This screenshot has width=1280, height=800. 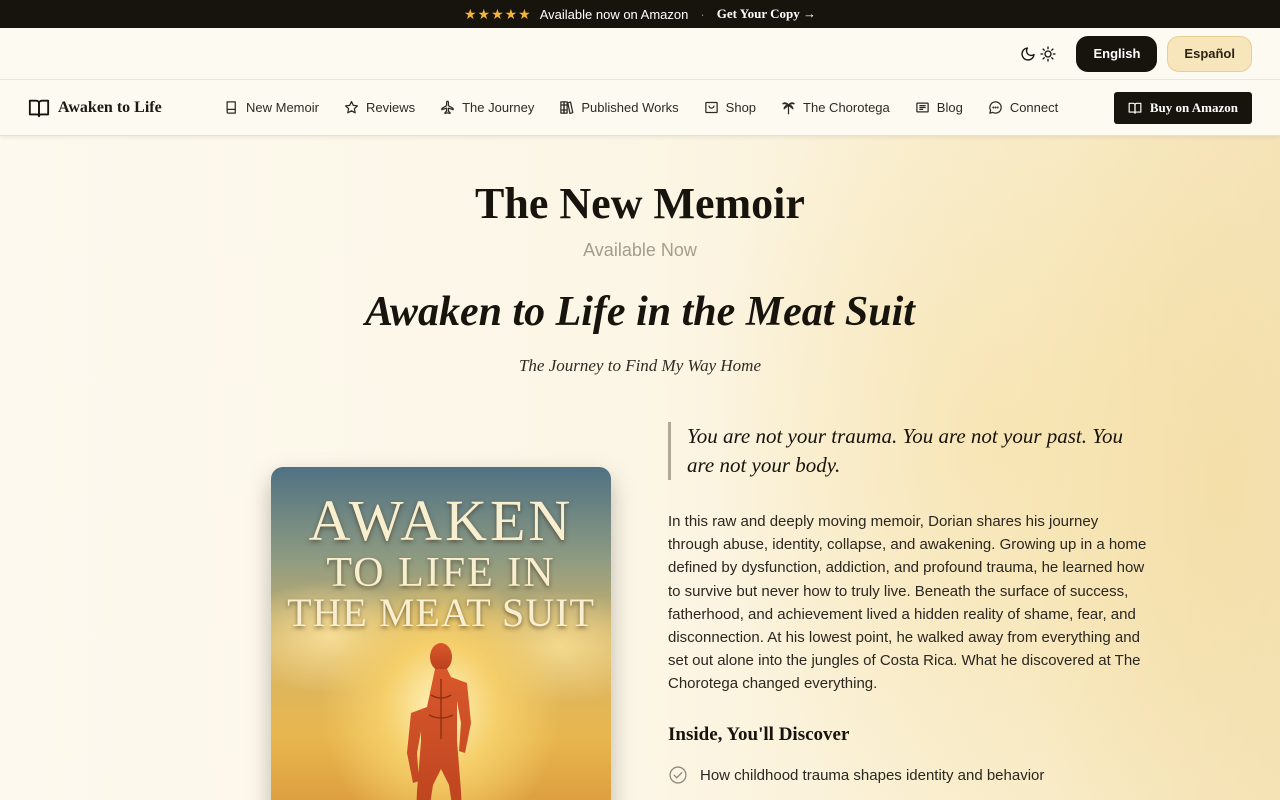 I want to click on check-circle-icon, so click(x=678, y=775).